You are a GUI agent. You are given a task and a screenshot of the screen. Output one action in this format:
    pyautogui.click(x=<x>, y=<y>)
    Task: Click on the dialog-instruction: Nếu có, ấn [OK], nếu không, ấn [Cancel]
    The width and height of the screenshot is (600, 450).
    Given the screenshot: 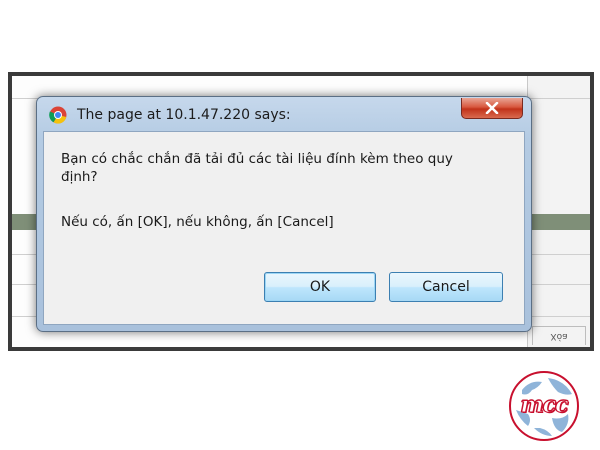 What is the action you would take?
    pyautogui.click(x=197, y=222)
    